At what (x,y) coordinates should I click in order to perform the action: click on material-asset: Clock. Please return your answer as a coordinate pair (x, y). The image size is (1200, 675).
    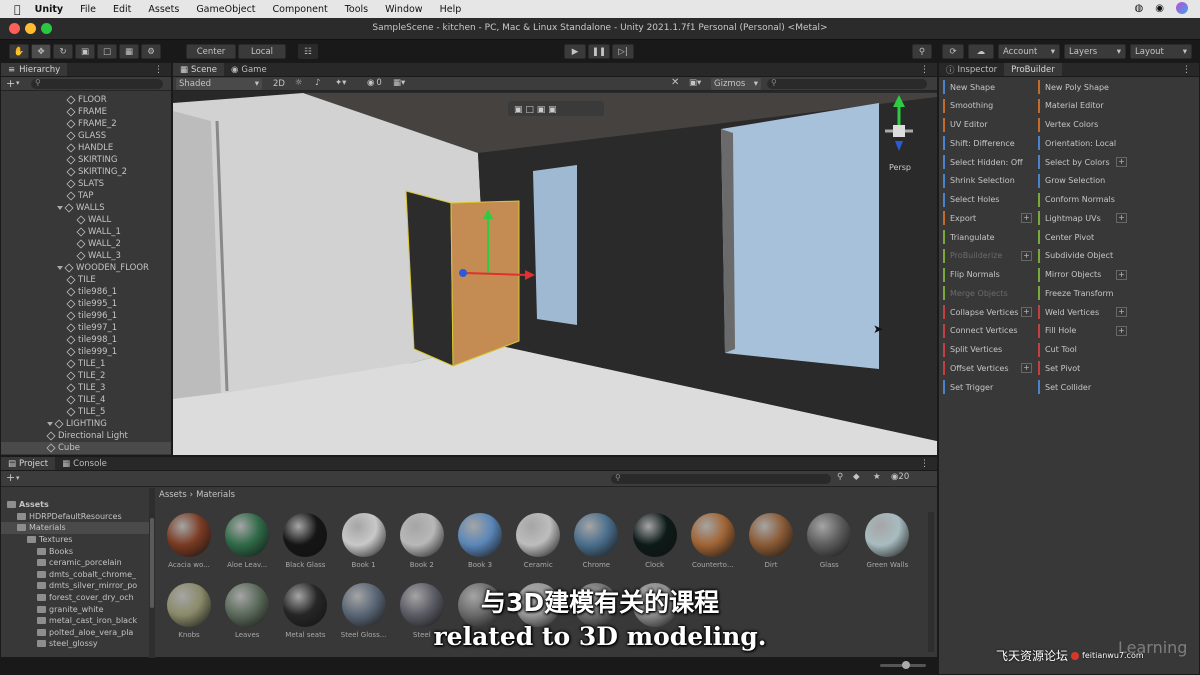
    Looking at the image, I should click on (655, 540).